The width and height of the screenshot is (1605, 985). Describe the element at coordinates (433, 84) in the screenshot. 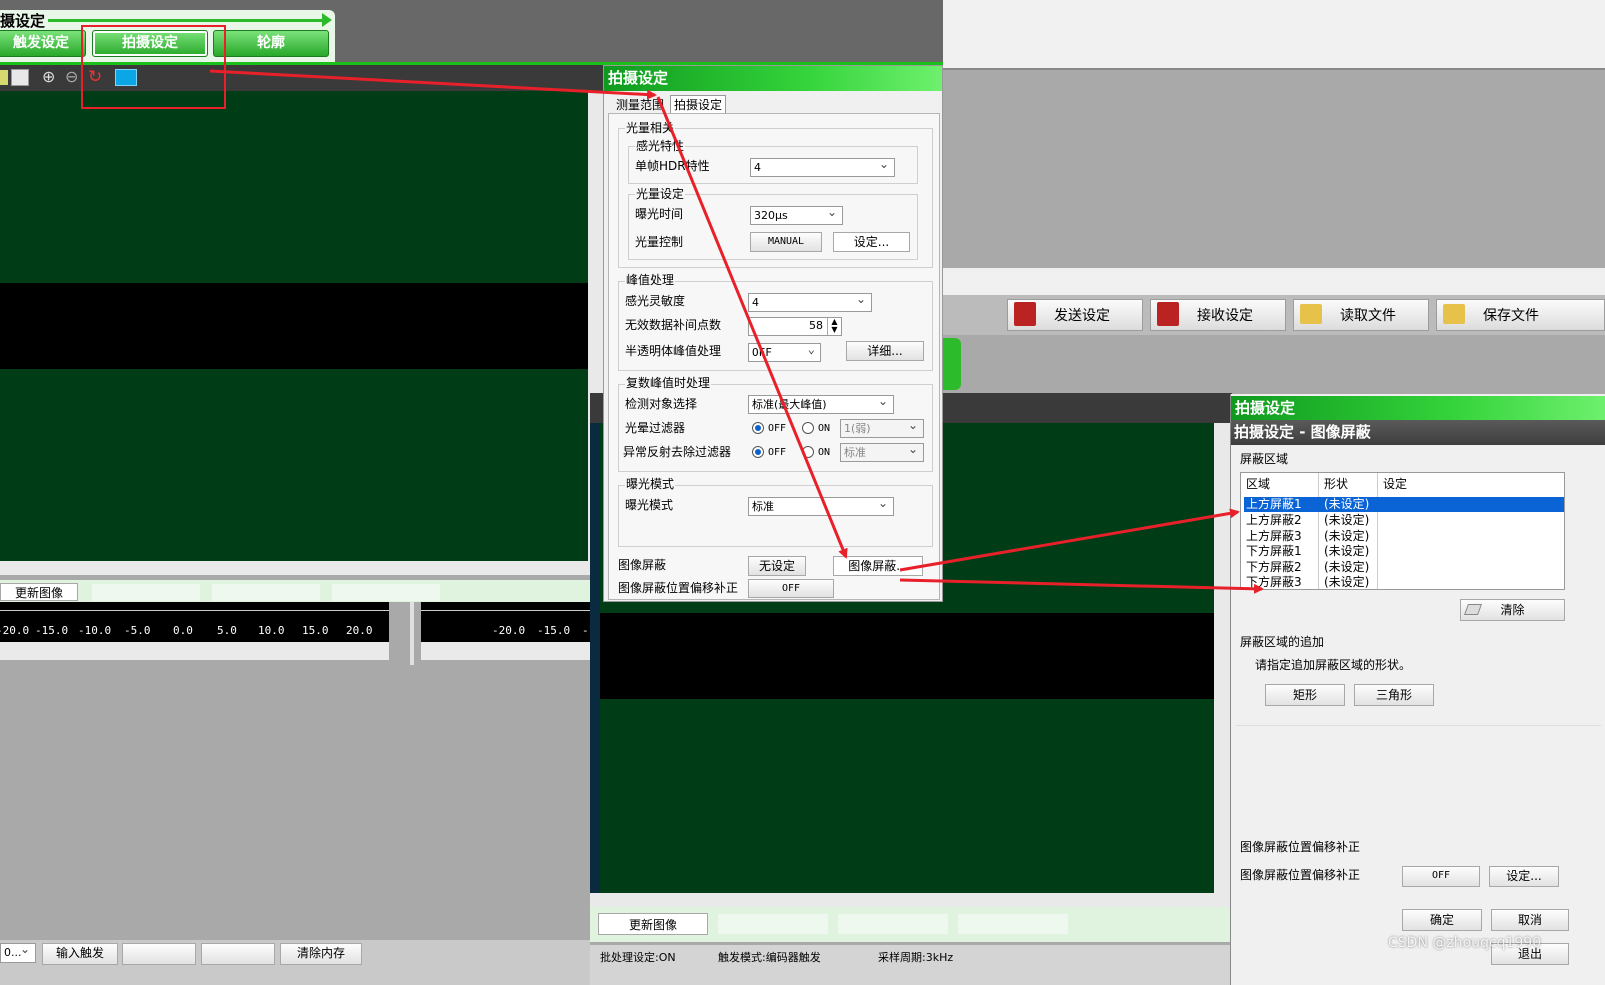

I see `arrow-to-capture-panel` at that location.